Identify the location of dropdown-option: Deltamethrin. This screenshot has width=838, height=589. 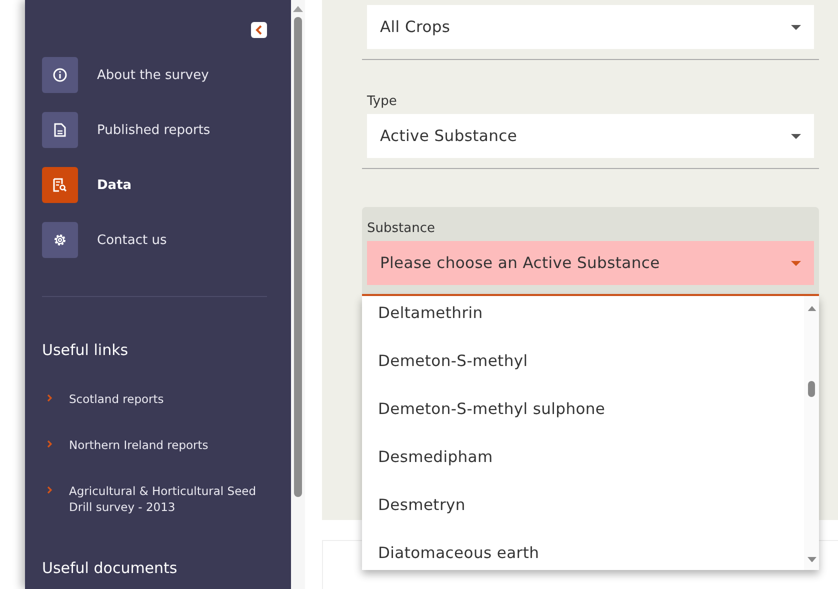
(591, 328).